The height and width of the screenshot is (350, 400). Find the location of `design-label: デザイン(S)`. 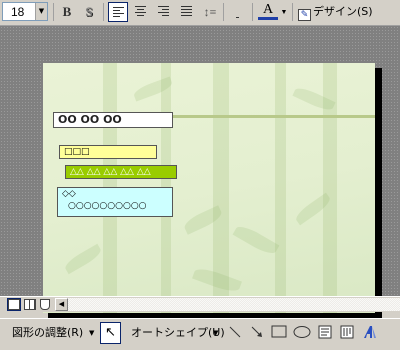

design-label: デザイン(S) is located at coordinates (343, 11).